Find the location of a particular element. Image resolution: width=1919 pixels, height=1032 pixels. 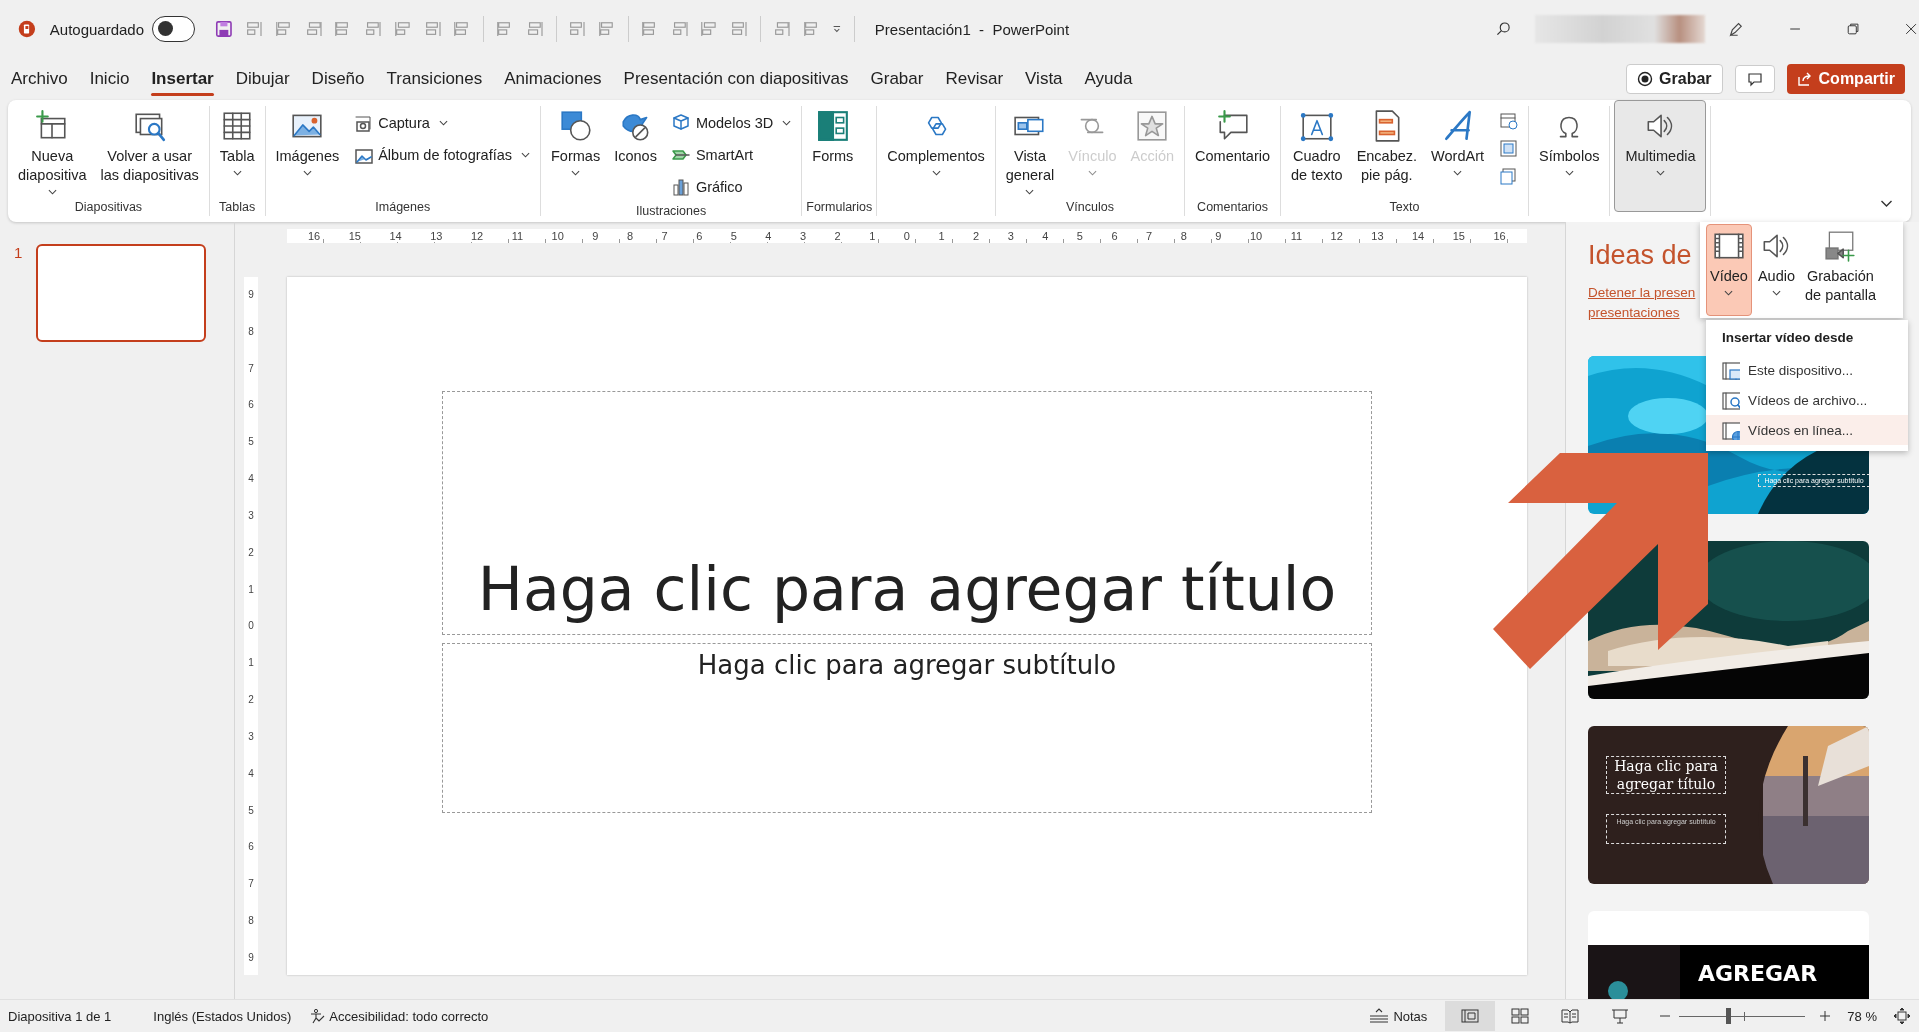

view-button is located at coordinates (1470, 1016).